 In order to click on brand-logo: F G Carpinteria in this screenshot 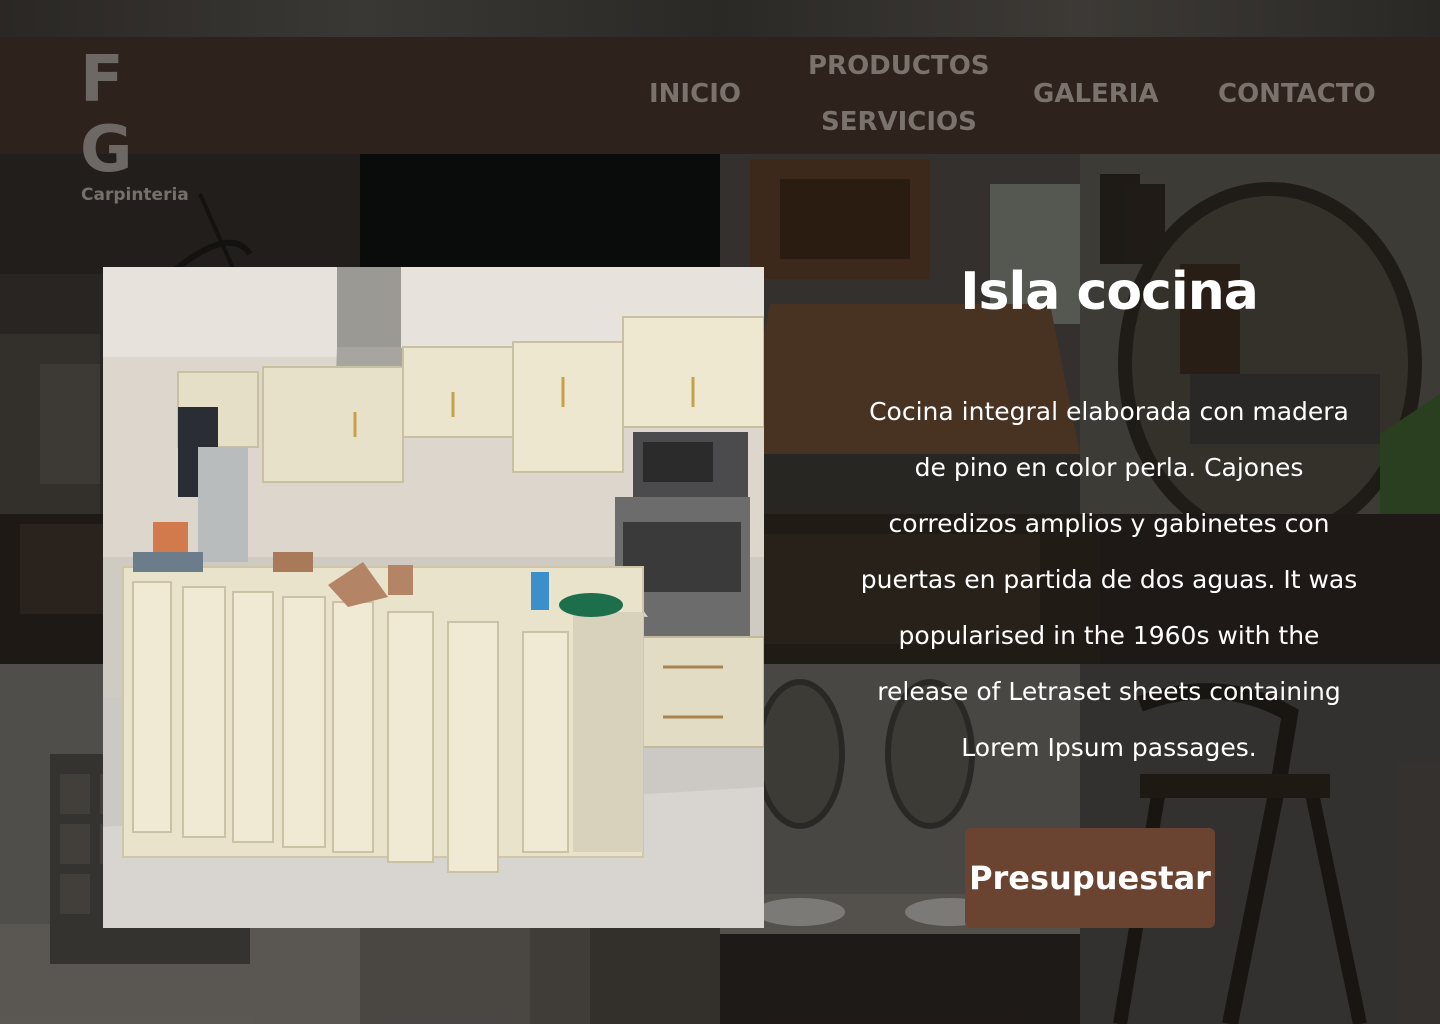, I will do `click(135, 125)`.